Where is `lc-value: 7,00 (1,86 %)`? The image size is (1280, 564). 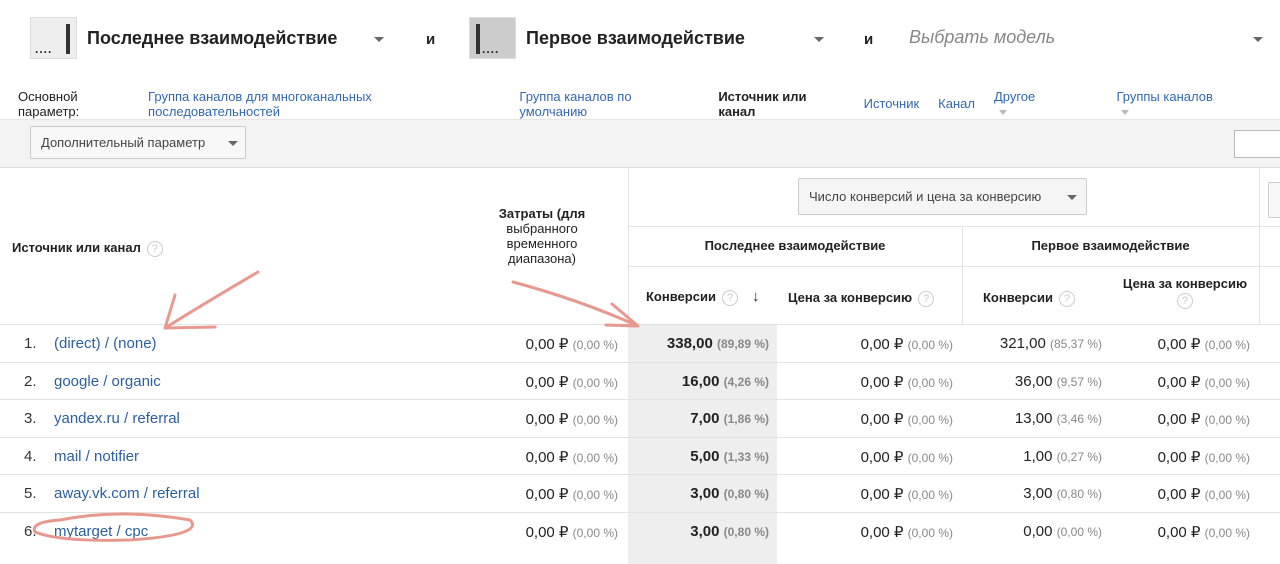 lc-value: 7,00 (1,86 %) is located at coordinates (729, 418).